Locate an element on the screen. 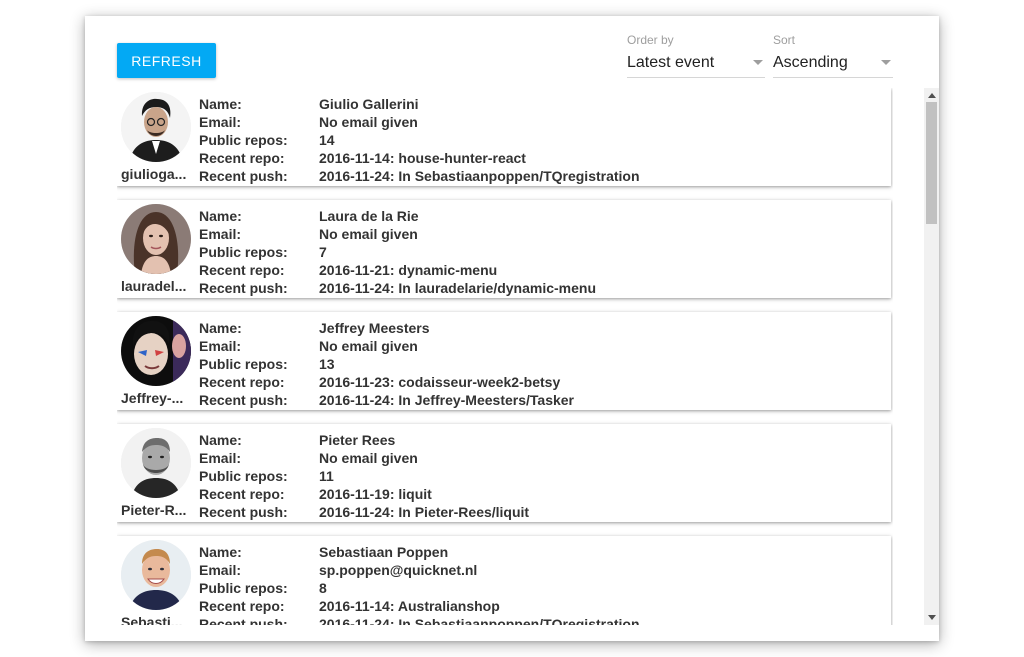 This screenshot has width=1024, height=657. name-row: Name: Giulio Gallerini is located at coordinates (309, 104).